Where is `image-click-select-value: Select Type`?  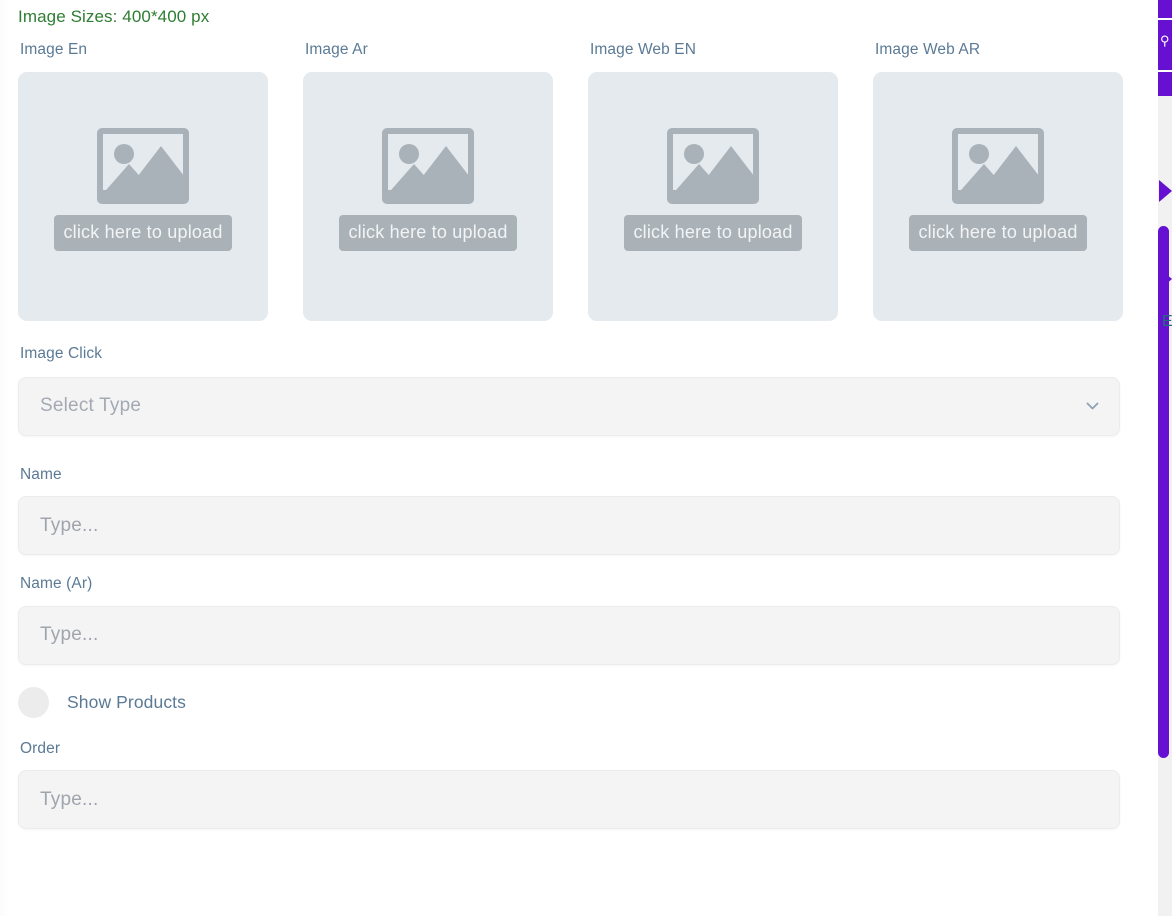 image-click-select-value: Select Type is located at coordinates (91, 406).